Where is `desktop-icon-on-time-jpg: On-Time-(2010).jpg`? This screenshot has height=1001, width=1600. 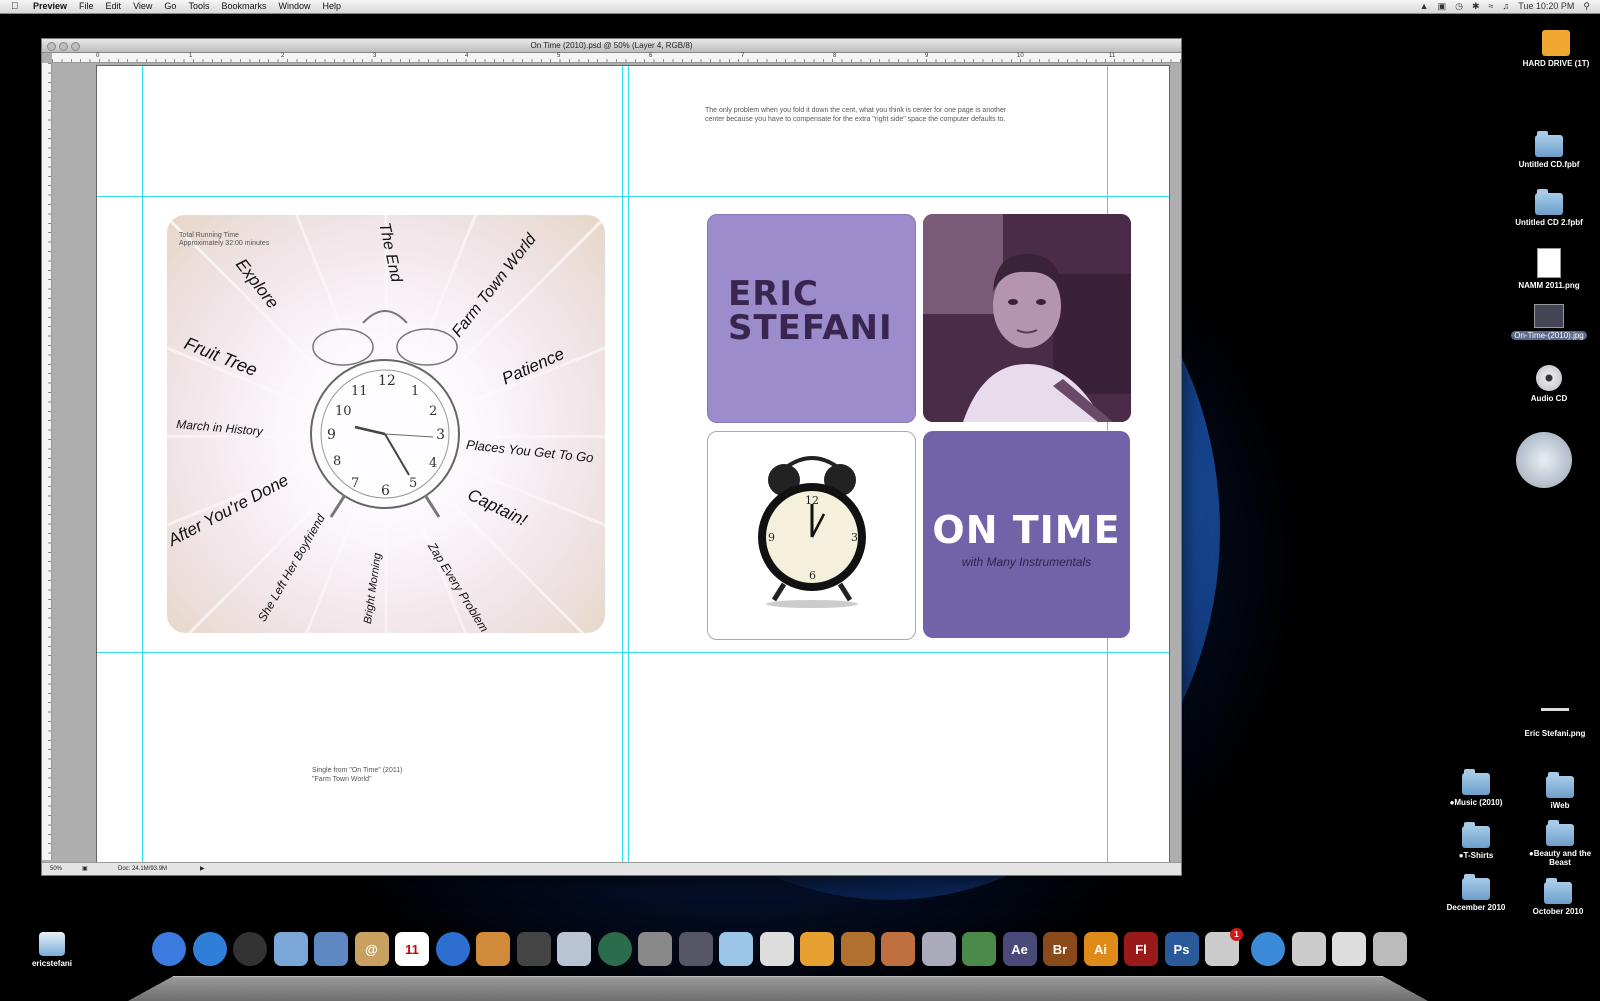 desktop-icon-on-time-jpg: On-Time-(2010).jpg is located at coordinates (1549, 322).